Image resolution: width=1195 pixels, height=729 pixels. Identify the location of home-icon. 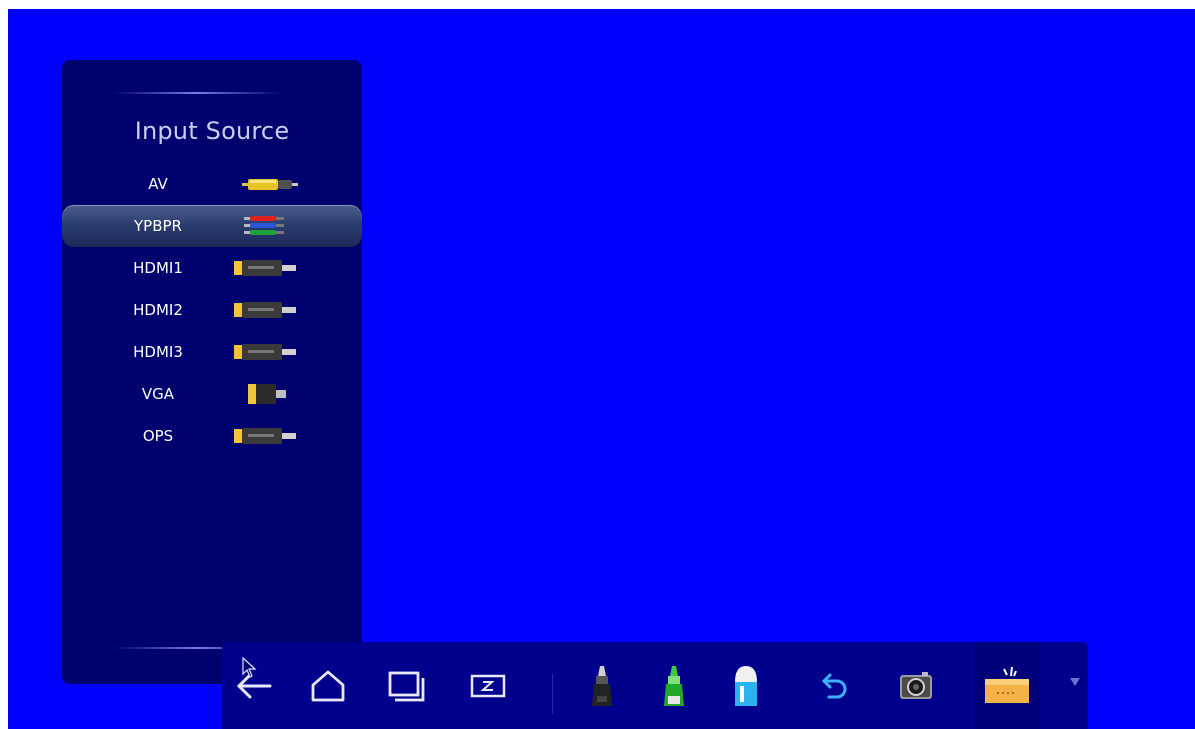
(328, 686).